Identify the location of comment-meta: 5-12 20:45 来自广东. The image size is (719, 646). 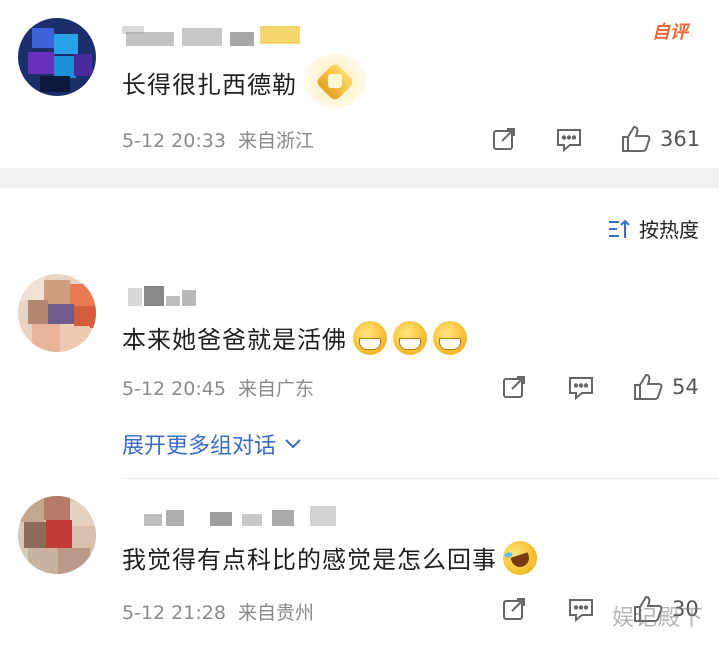
(218, 387).